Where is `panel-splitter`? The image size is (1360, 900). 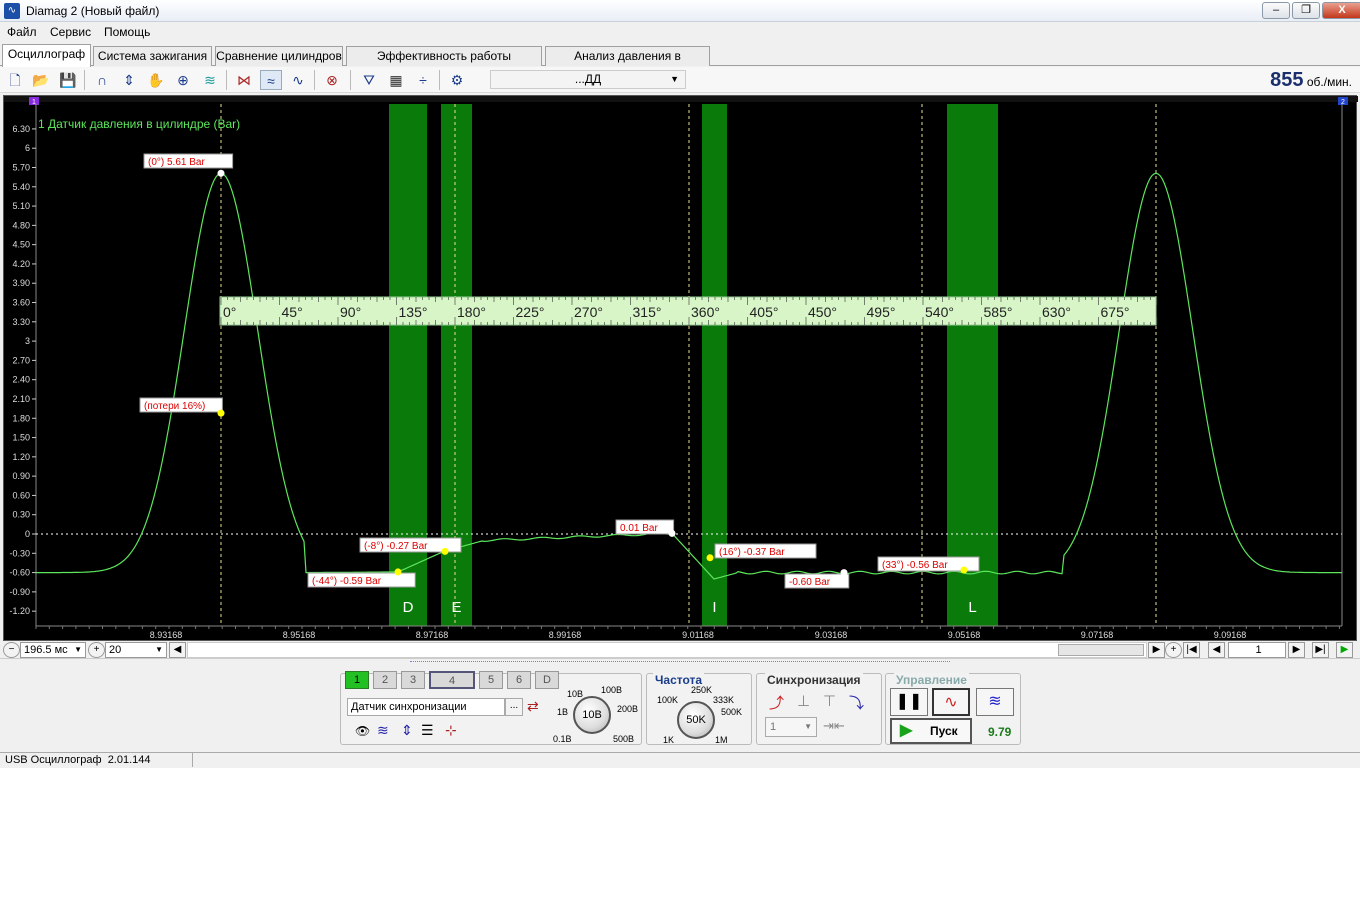
panel-splitter is located at coordinates (680, 663).